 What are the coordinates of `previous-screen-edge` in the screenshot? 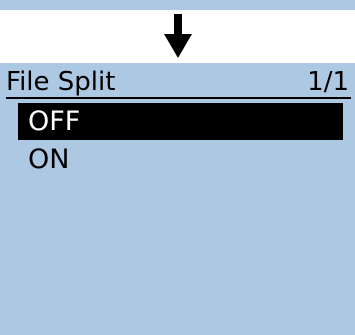 It's located at (177, 5).